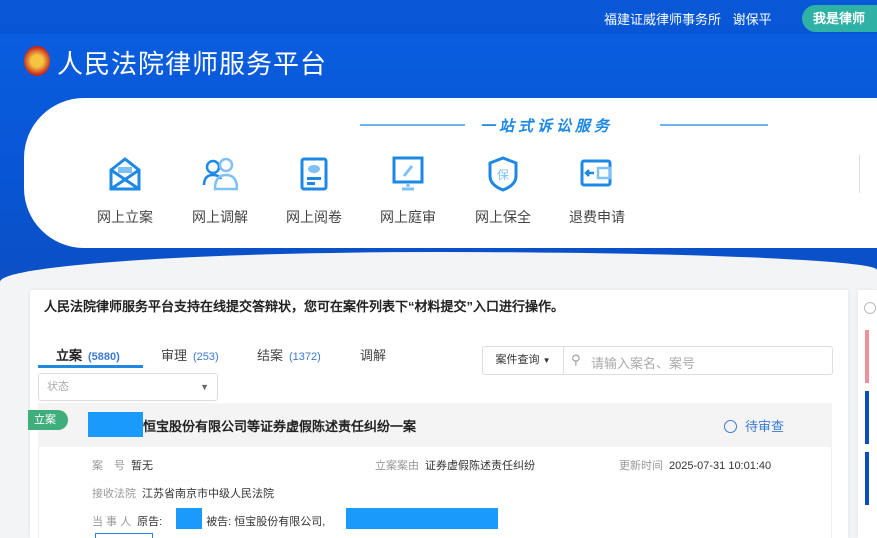 Image resolution: width=877 pixels, height=538 pixels. I want to click on court-field: 接收法院 江苏省南京市中级人民法院, so click(183, 493).